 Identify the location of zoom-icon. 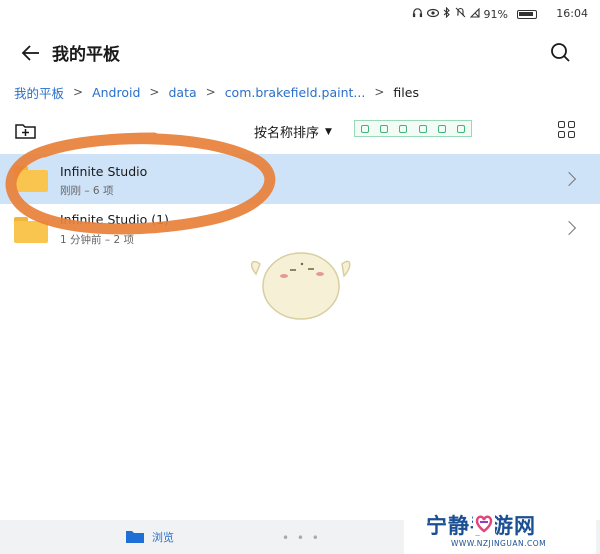
(364, 128).